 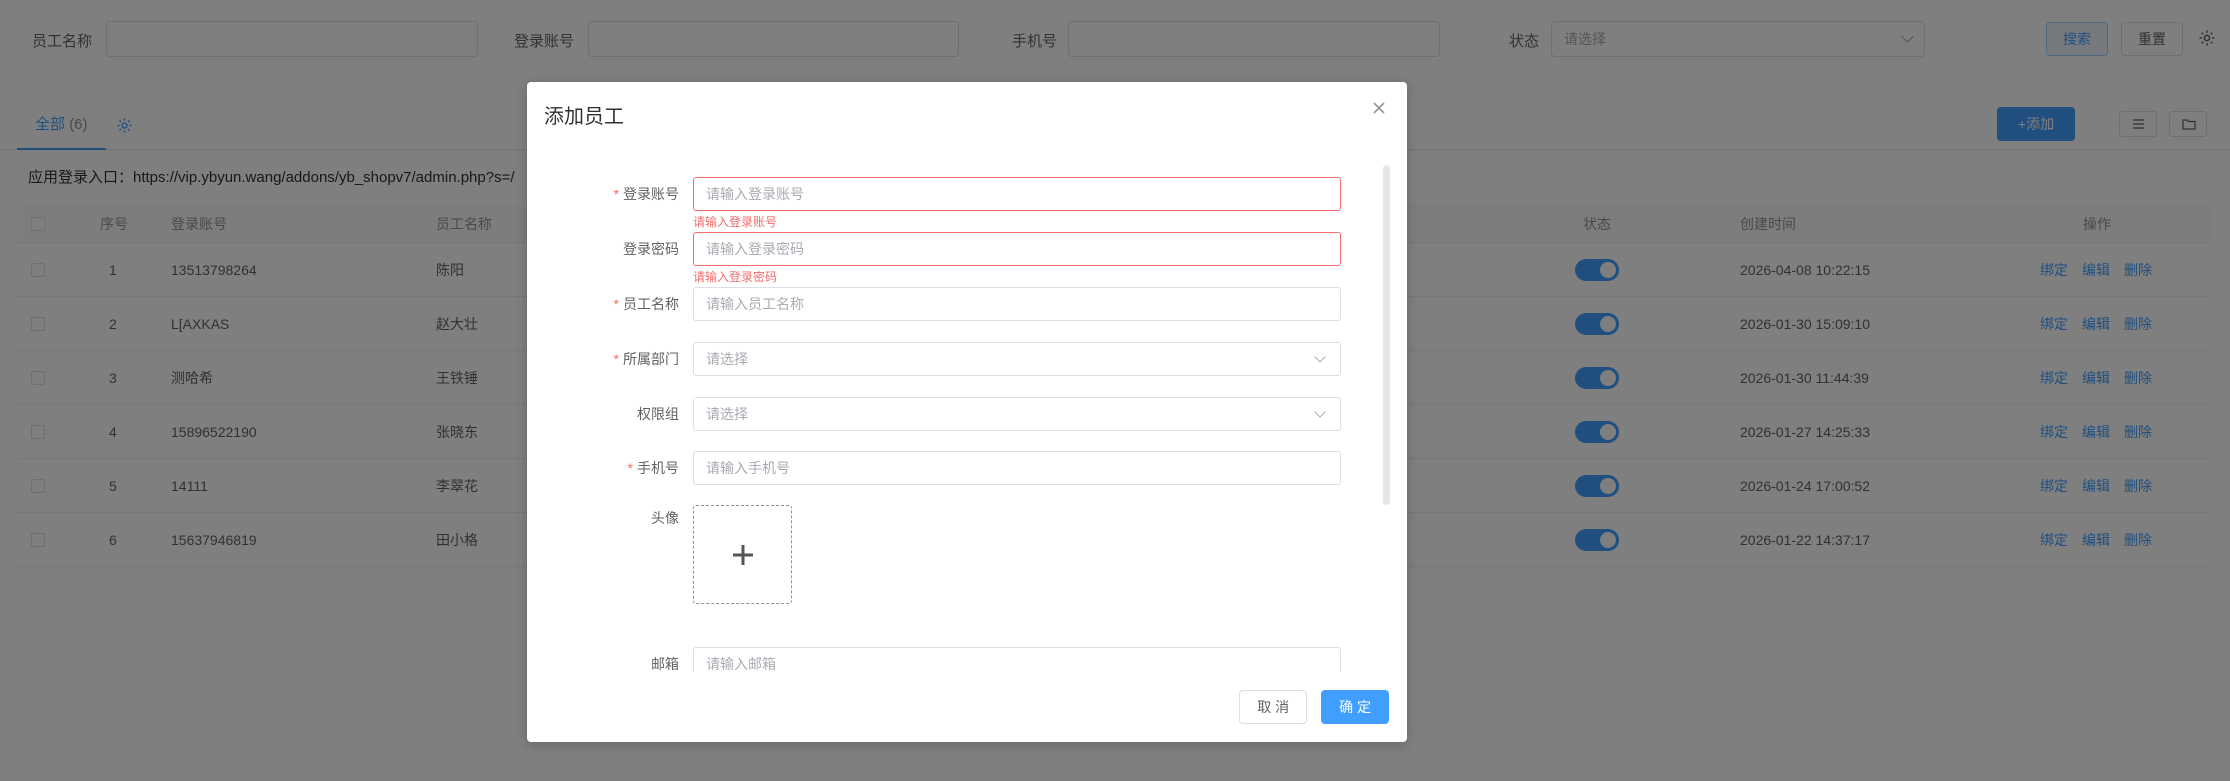 I want to click on phone-label: * 手机号, so click(x=653, y=468).